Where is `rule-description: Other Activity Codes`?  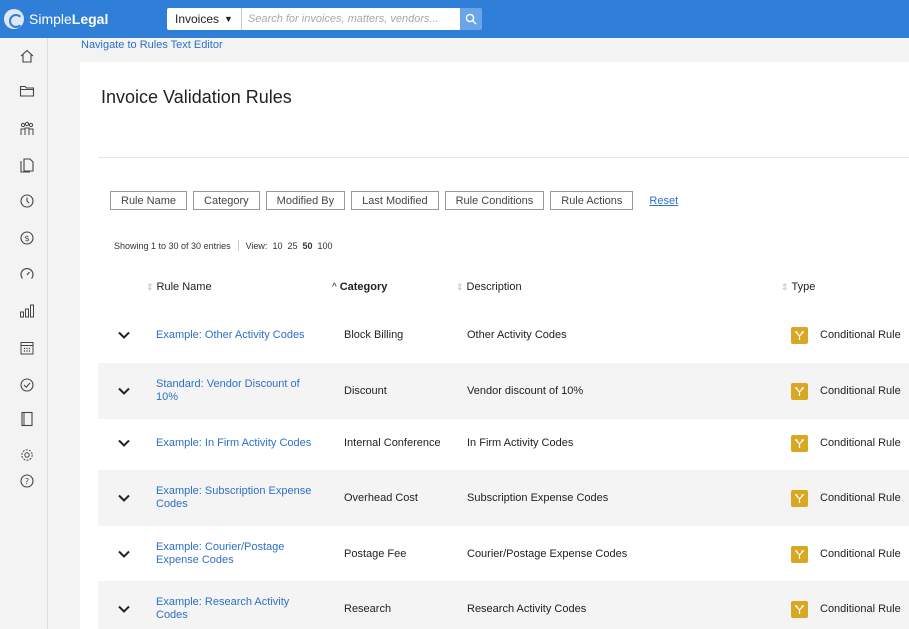
rule-description: Other Activity Codes is located at coordinates (517, 335).